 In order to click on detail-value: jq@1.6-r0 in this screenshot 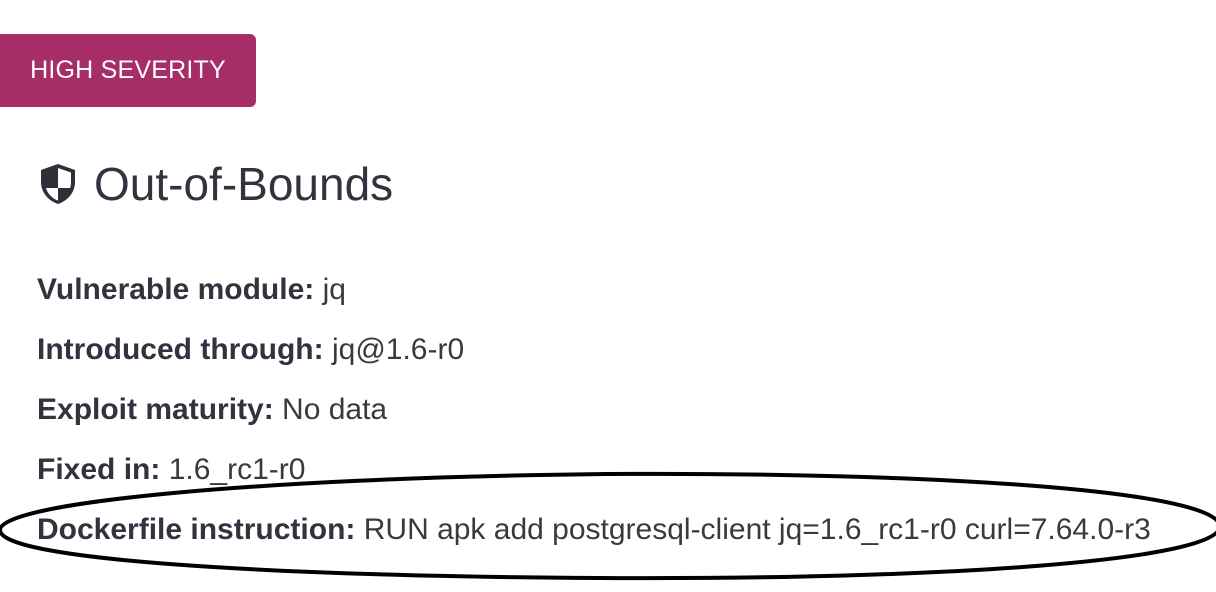, I will do `click(398, 349)`.